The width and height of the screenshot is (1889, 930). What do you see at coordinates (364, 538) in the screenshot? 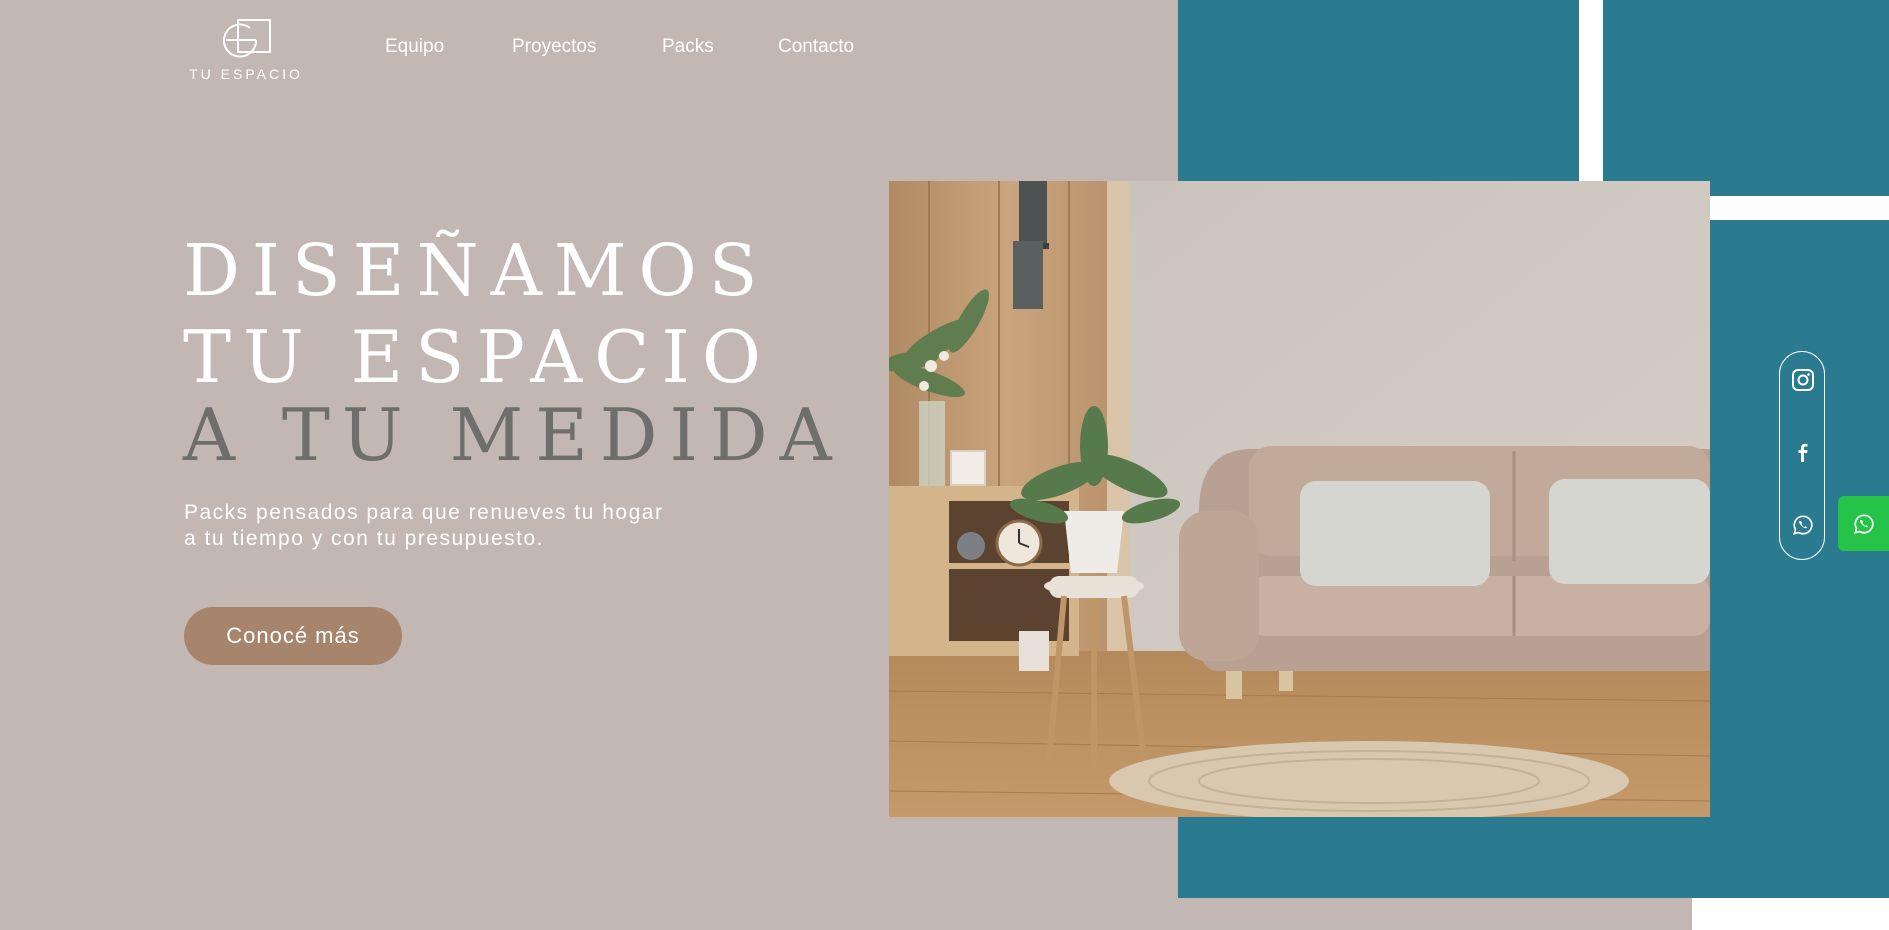
I see `hero-subtitle-line-2: a tu tiempo y con tu presupuesto.` at bounding box center [364, 538].